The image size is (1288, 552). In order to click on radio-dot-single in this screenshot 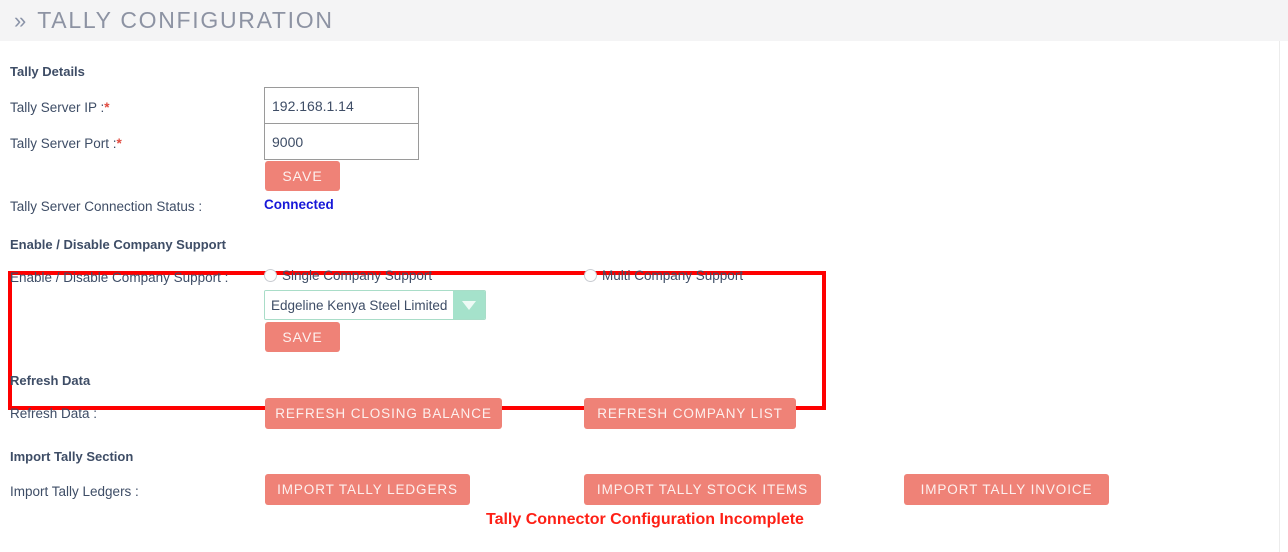, I will do `click(270, 275)`.